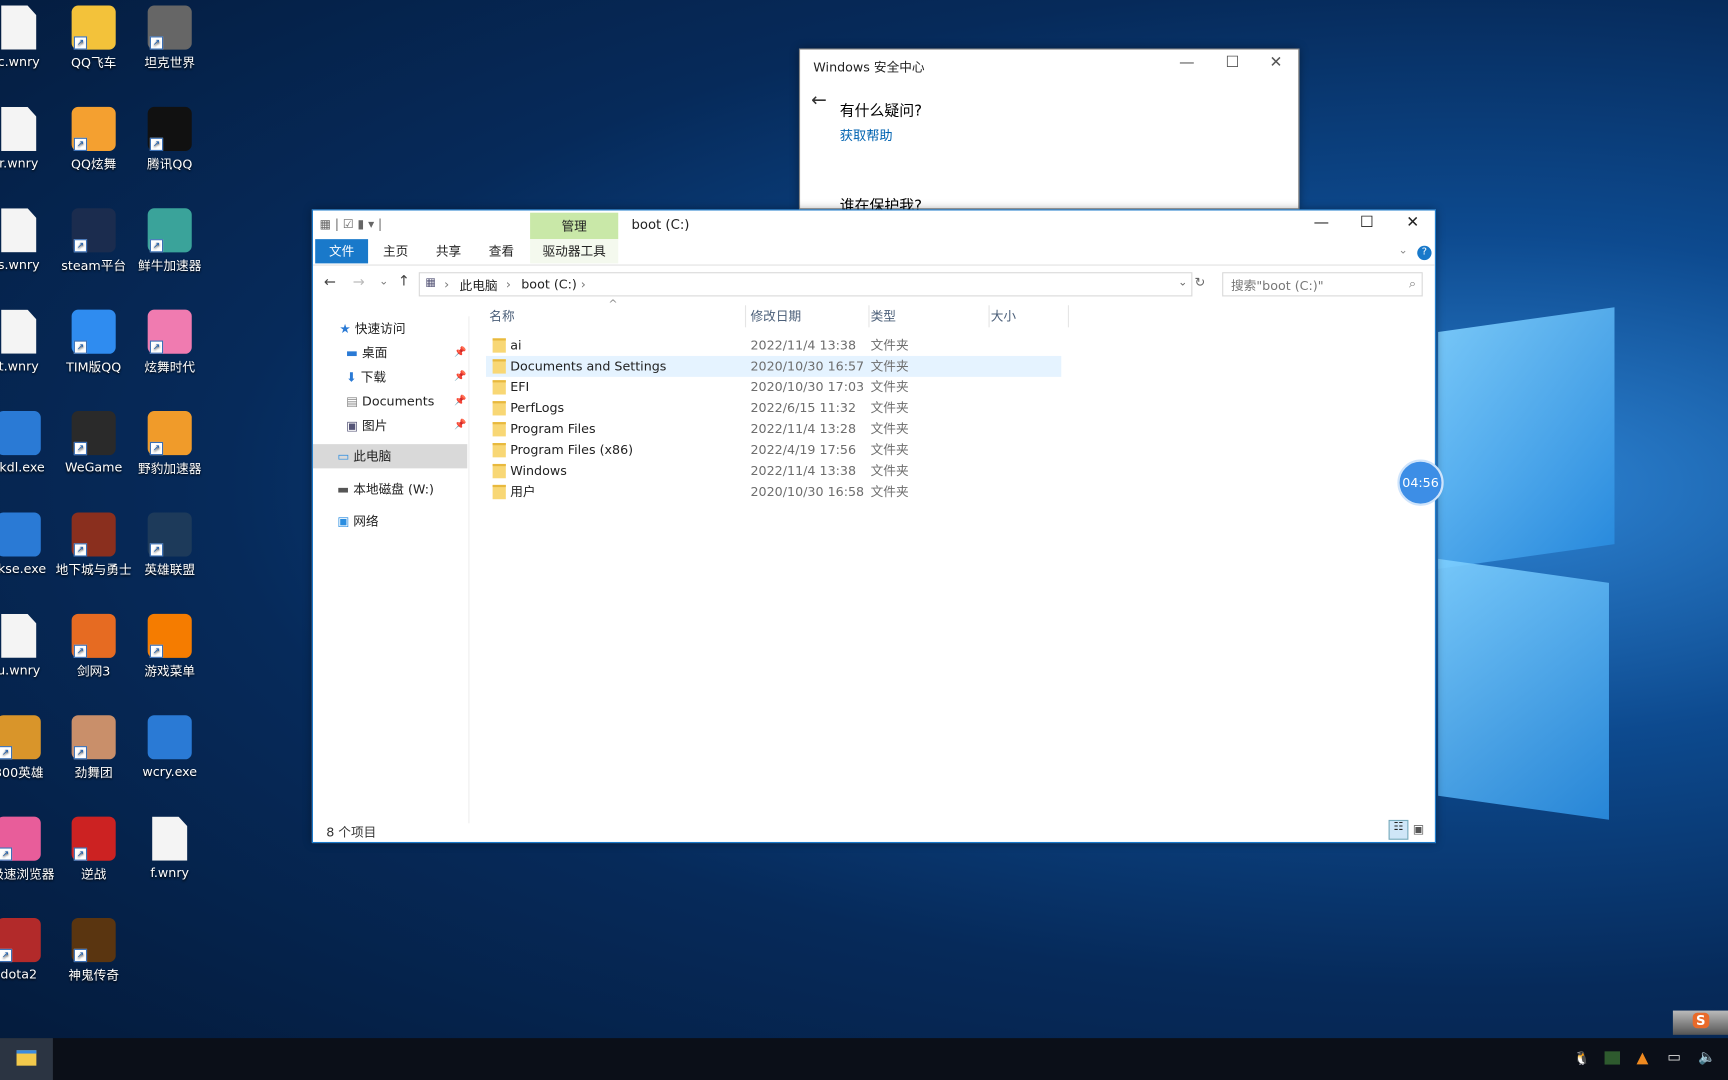 The height and width of the screenshot is (1080, 1728). What do you see at coordinates (1424, 253) in the screenshot?
I see `help-icon: ?` at bounding box center [1424, 253].